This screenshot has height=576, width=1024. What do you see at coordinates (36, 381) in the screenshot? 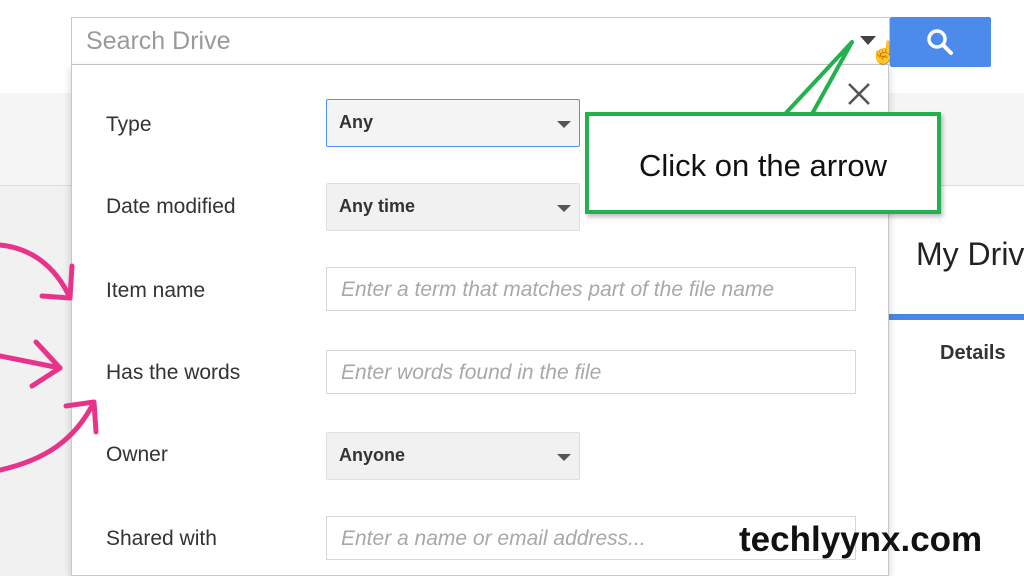
I see `left-pane` at bounding box center [36, 381].